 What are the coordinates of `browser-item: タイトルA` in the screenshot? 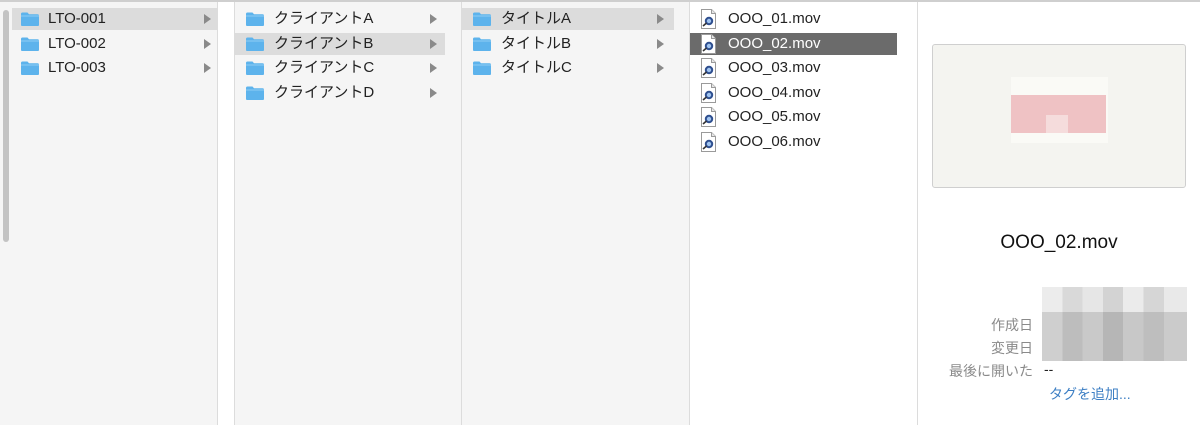 It's located at (568, 19).